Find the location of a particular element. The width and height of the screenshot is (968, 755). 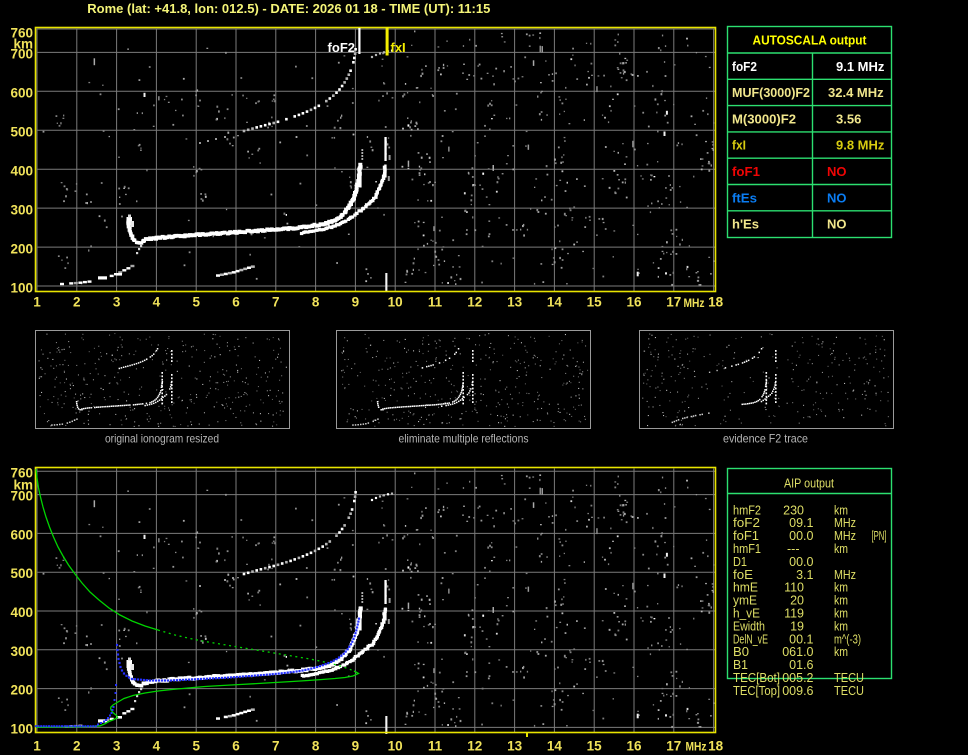

svg-text: hmE is located at coordinates (745, 588).